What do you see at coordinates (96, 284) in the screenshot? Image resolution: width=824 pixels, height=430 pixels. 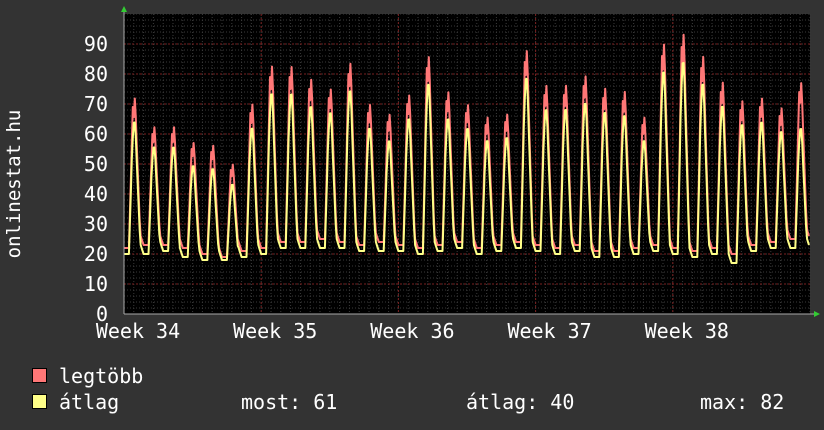 I see `y-tick-label: 10` at bounding box center [96, 284].